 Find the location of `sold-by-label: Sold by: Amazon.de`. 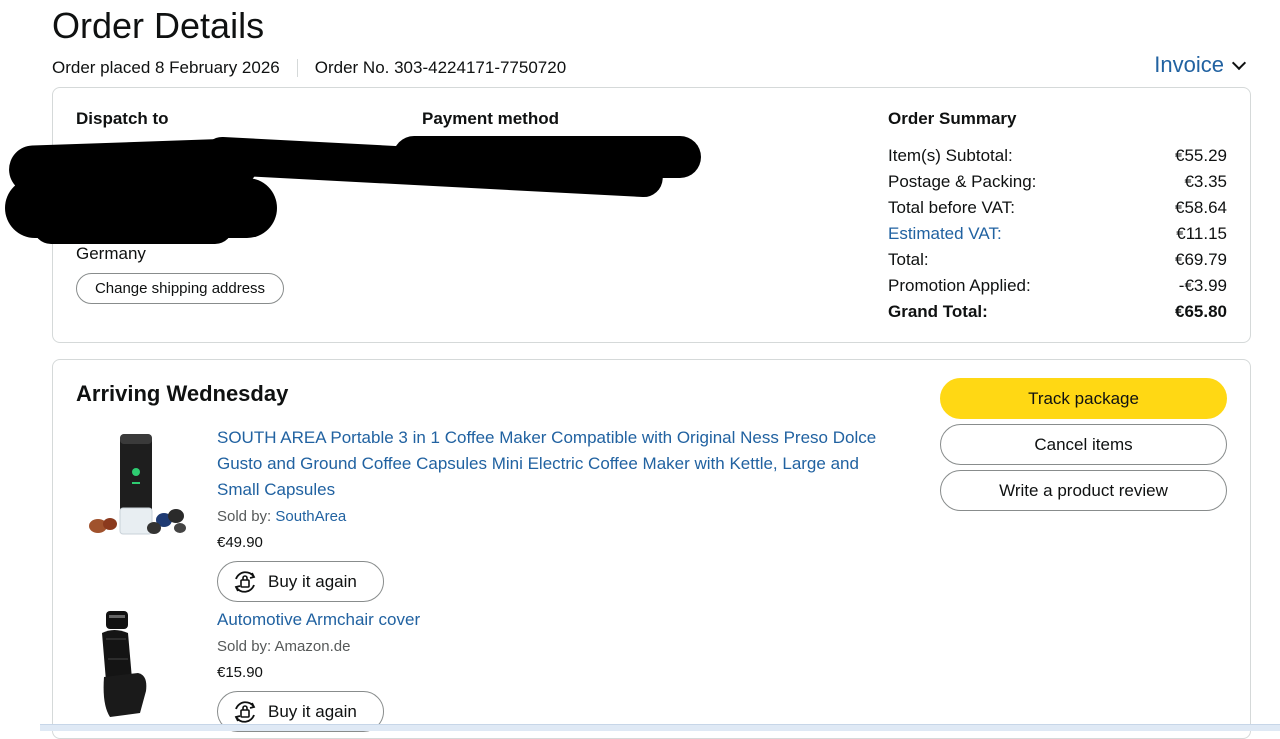

sold-by-label: Sold by: Amazon.de is located at coordinates (284, 646).